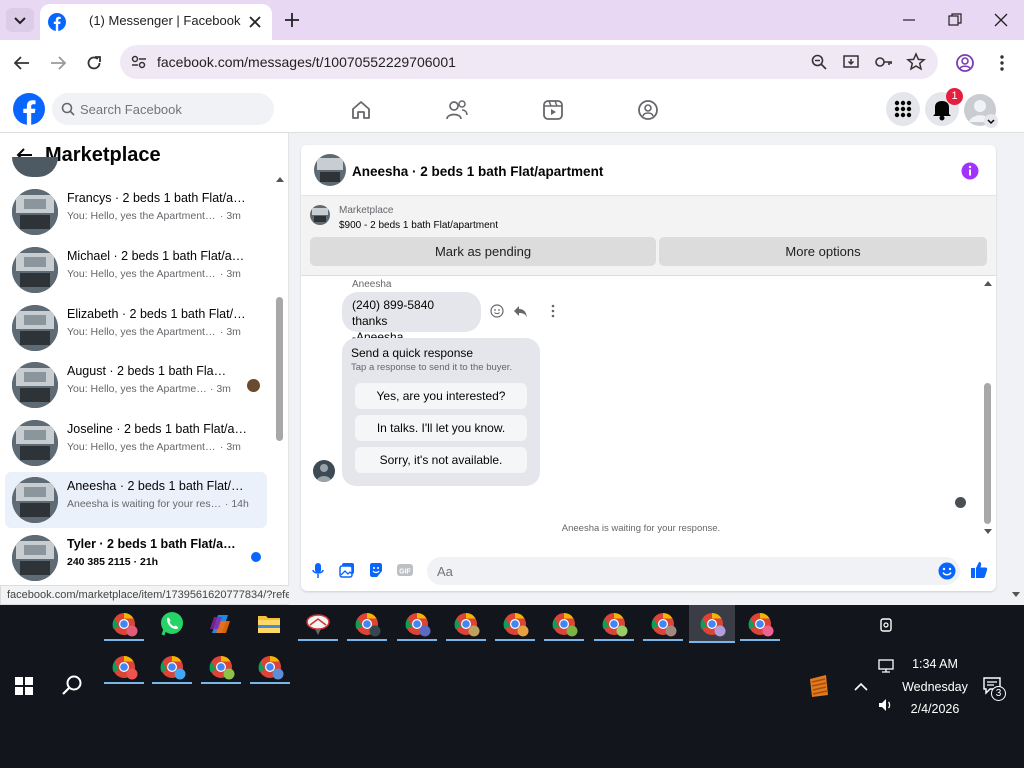  Describe the element at coordinates (818, 686) in the screenshot. I see `tray-app-icon` at that location.